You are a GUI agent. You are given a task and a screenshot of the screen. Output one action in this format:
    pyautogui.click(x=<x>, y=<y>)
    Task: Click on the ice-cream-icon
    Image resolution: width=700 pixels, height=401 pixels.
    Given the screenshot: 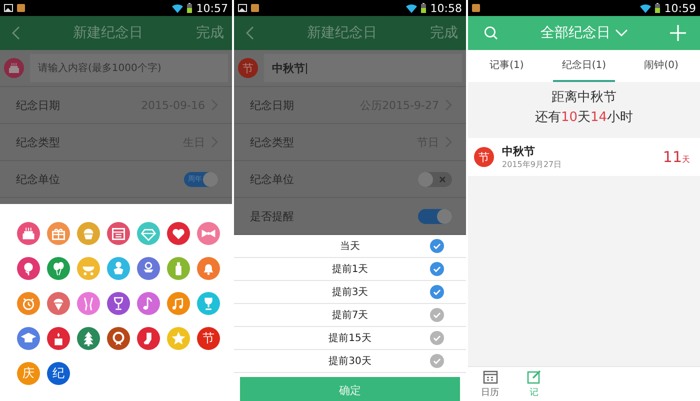 What is the action you would take?
    pyautogui.click(x=58, y=303)
    